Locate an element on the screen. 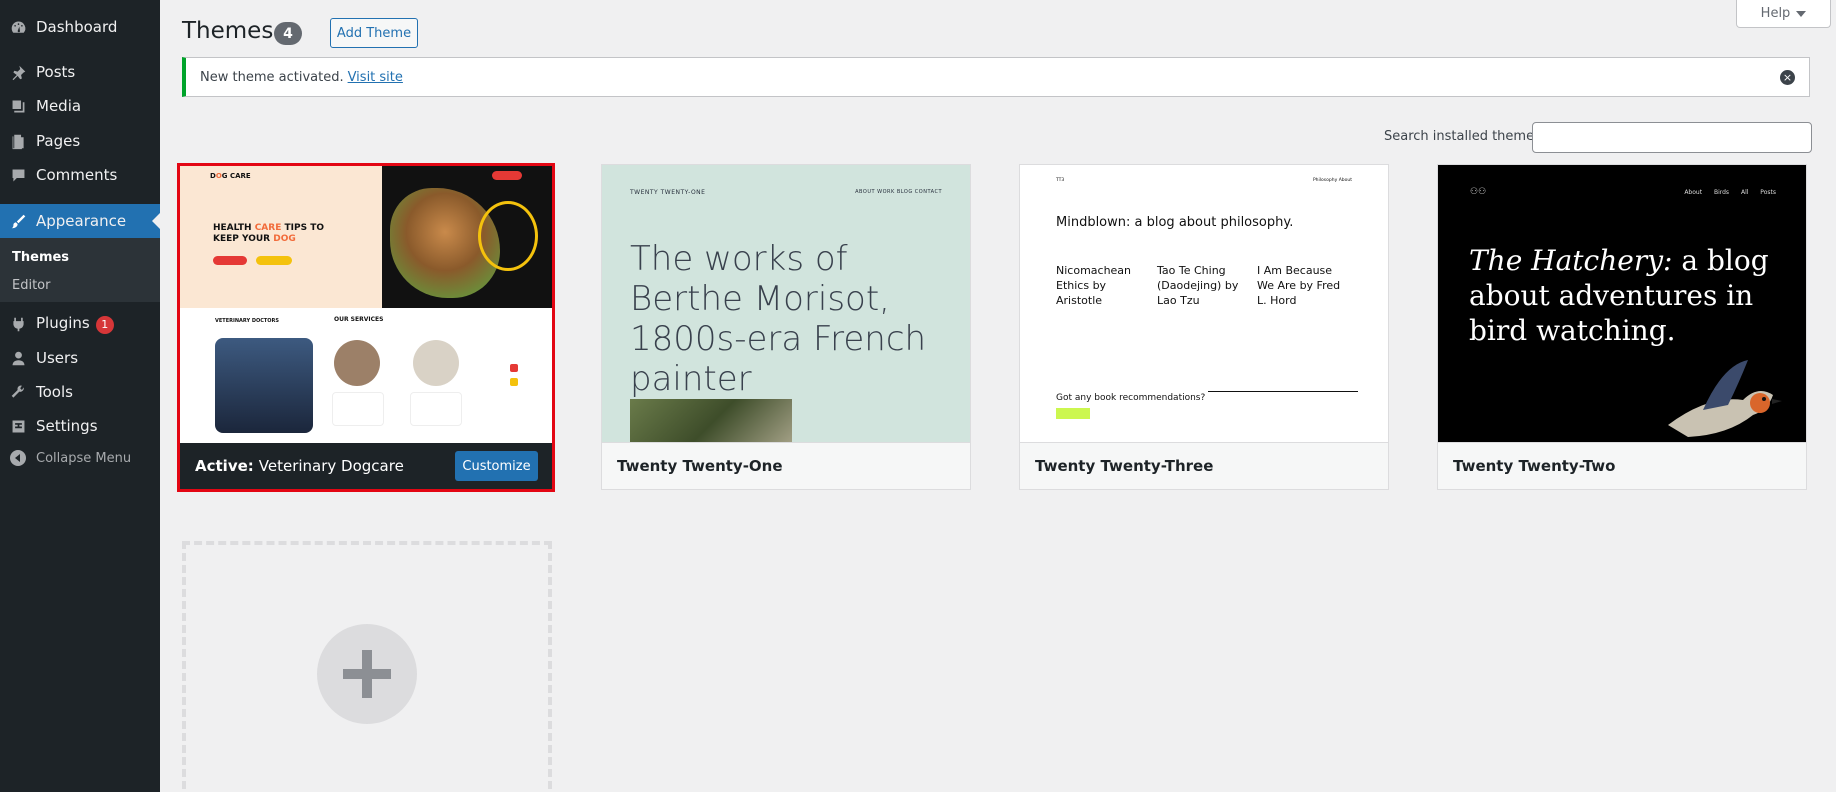 This screenshot has height=792, width=1836. dashboard-icon is located at coordinates (18, 27).